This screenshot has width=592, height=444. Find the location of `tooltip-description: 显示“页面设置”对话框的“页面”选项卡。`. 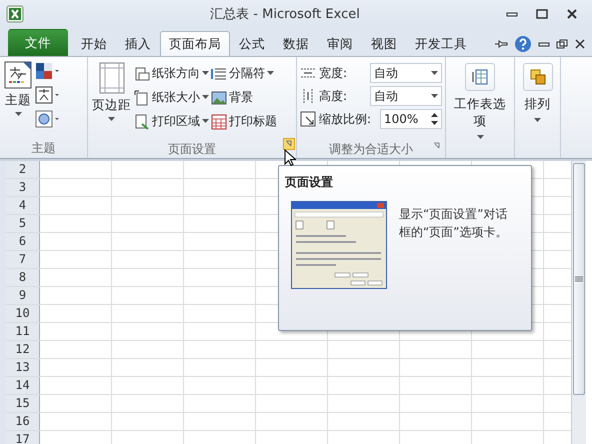

tooltip-description: 显示“页面设置”对话框的“页面”选项卡。 is located at coordinates (453, 223).